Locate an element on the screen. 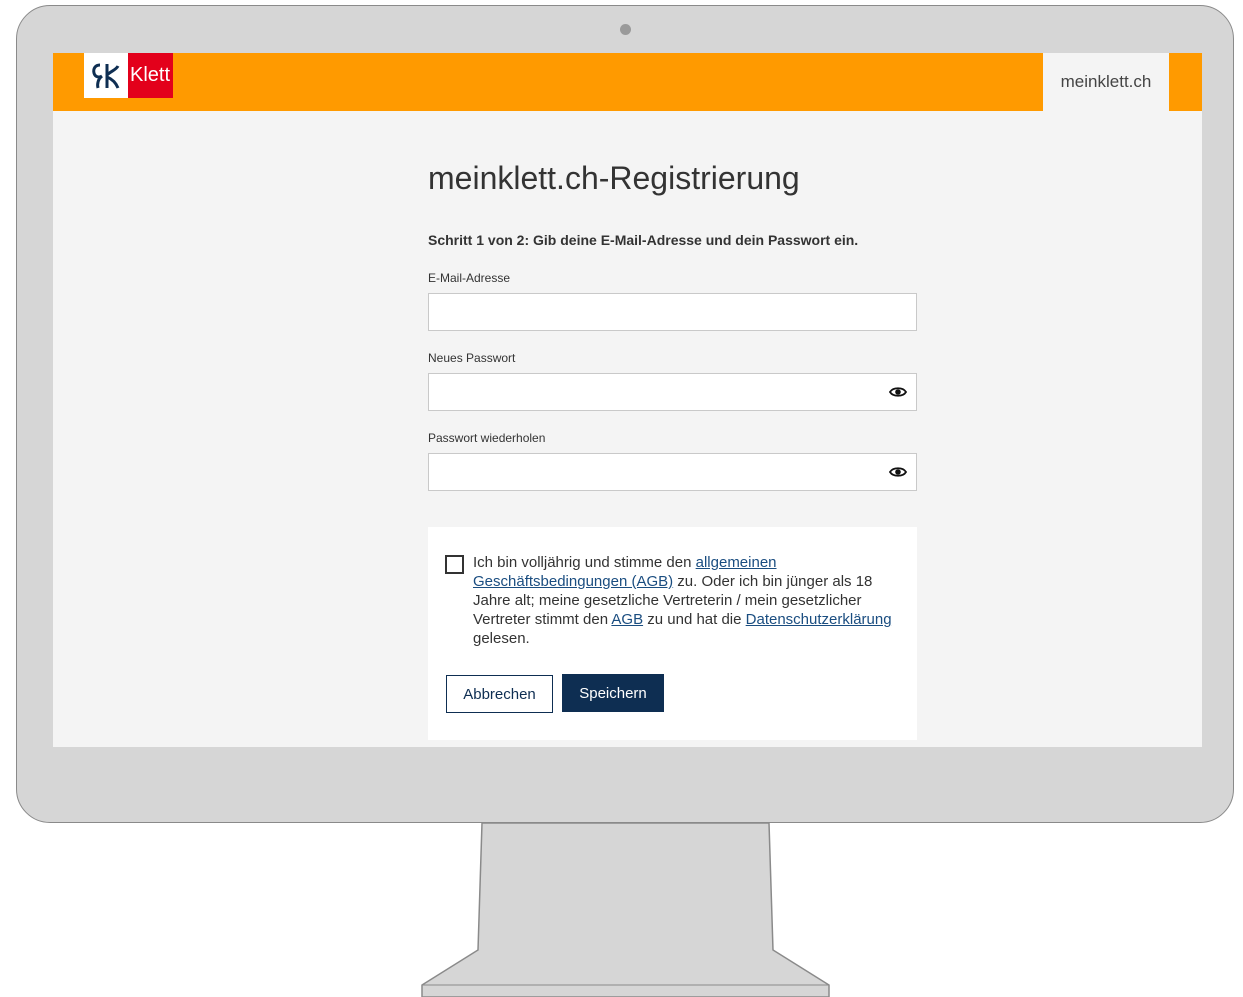 This screenshot has width=1243, height=997. logo-text: Klett is located at coordinates (151, 75).